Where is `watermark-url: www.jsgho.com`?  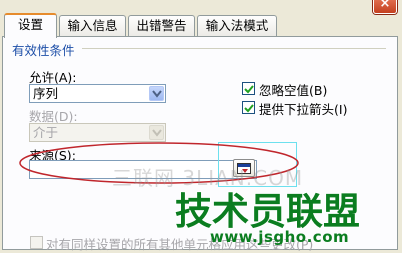
watermark-url: www.jsgho.com is located at coordinates (280, 237).